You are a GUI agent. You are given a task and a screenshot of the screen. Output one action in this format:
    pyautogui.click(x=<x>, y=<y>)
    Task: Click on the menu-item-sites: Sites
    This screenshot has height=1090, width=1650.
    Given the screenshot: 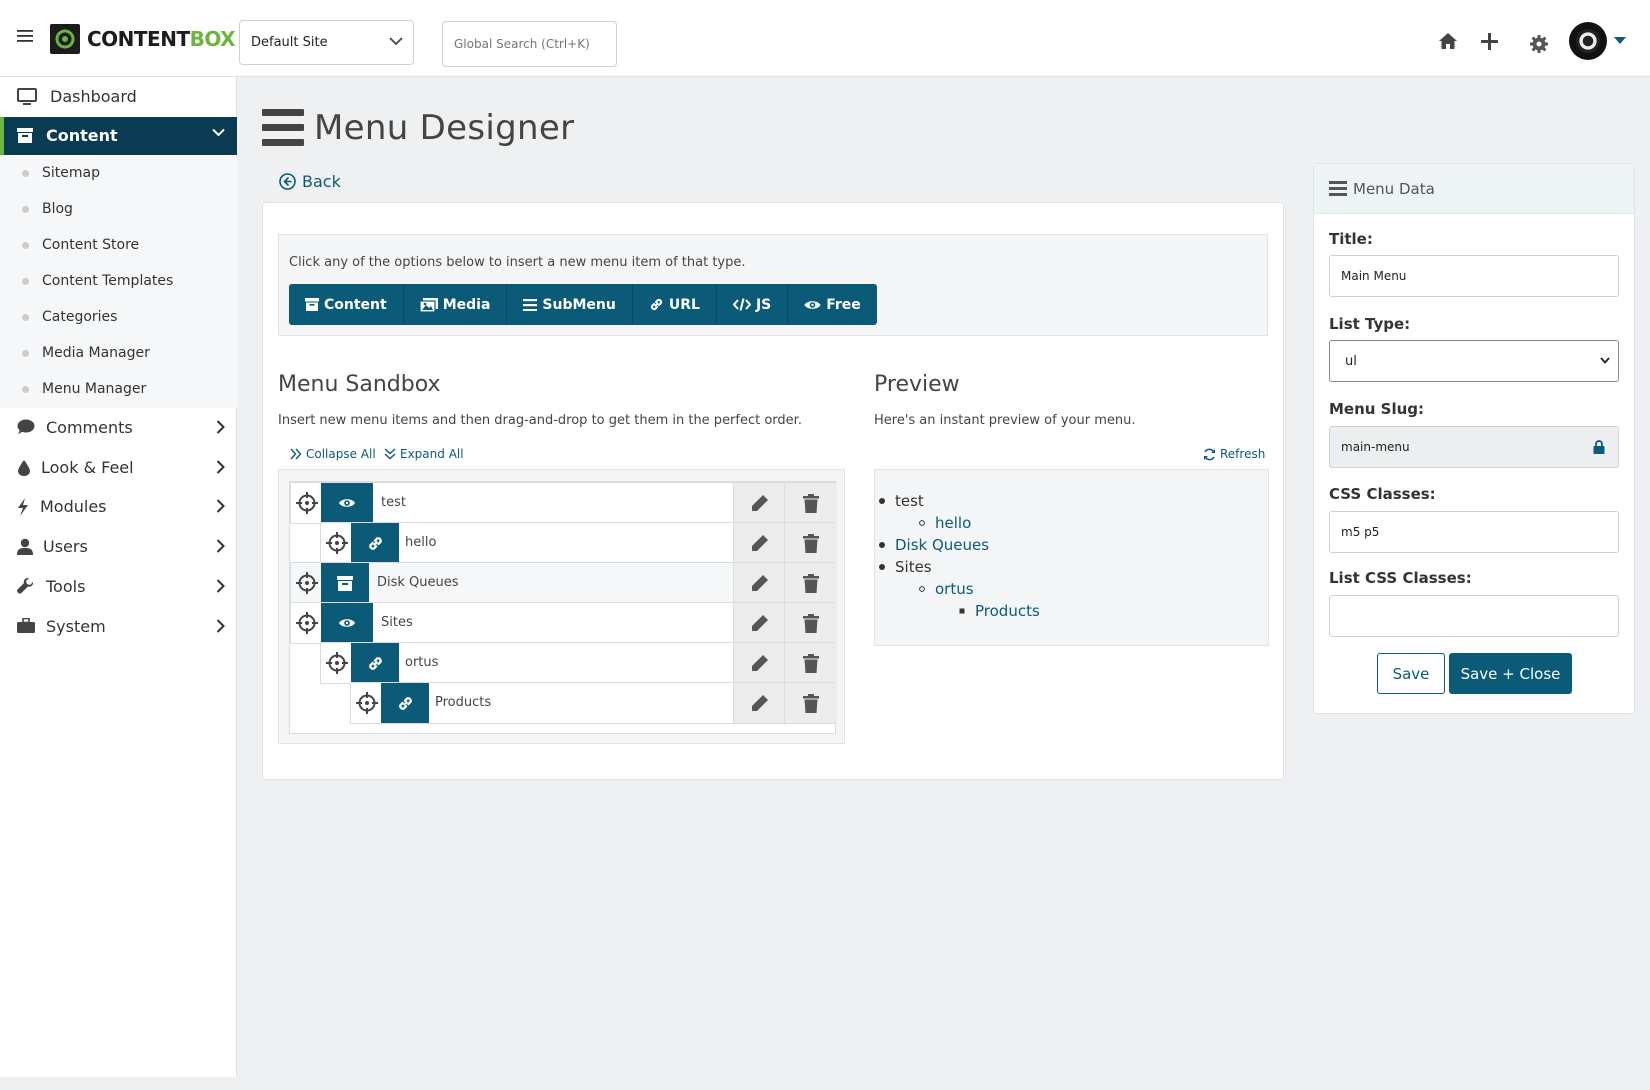 What is the action you would take?
    pyautogui.click(x=563, y=623)
    